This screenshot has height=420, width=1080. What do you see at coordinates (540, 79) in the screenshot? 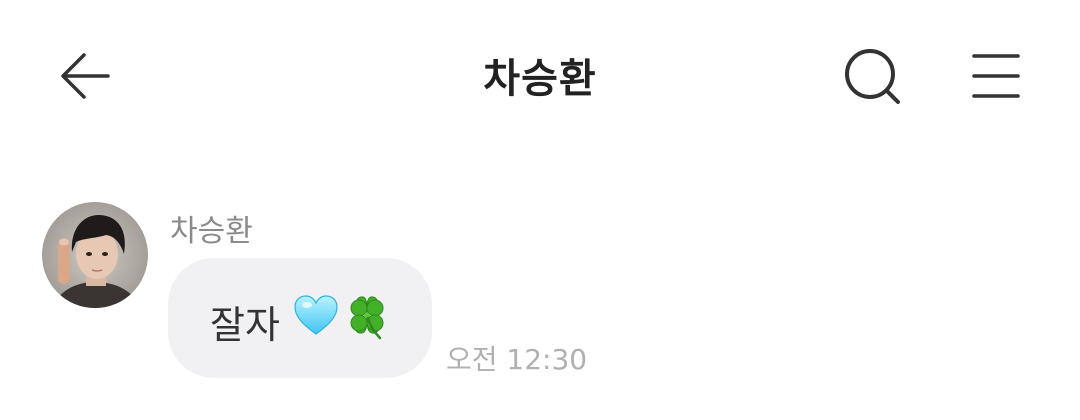
I see `chat-title: 차승환` at bounding box center [540, 79].